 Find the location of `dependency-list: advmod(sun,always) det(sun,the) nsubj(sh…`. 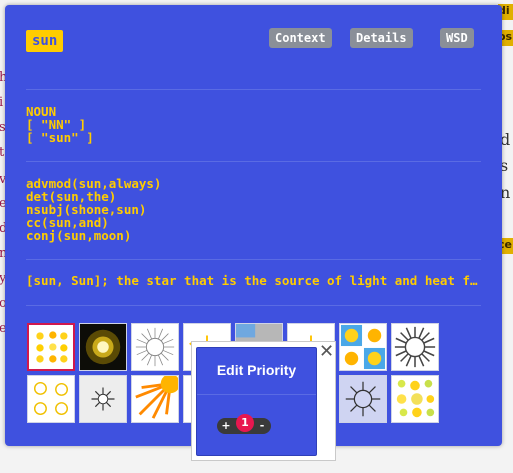

dependency-list: advmod(sun,always) det(sun,the) nsubj(sh… is located at coordinates (94, 209).